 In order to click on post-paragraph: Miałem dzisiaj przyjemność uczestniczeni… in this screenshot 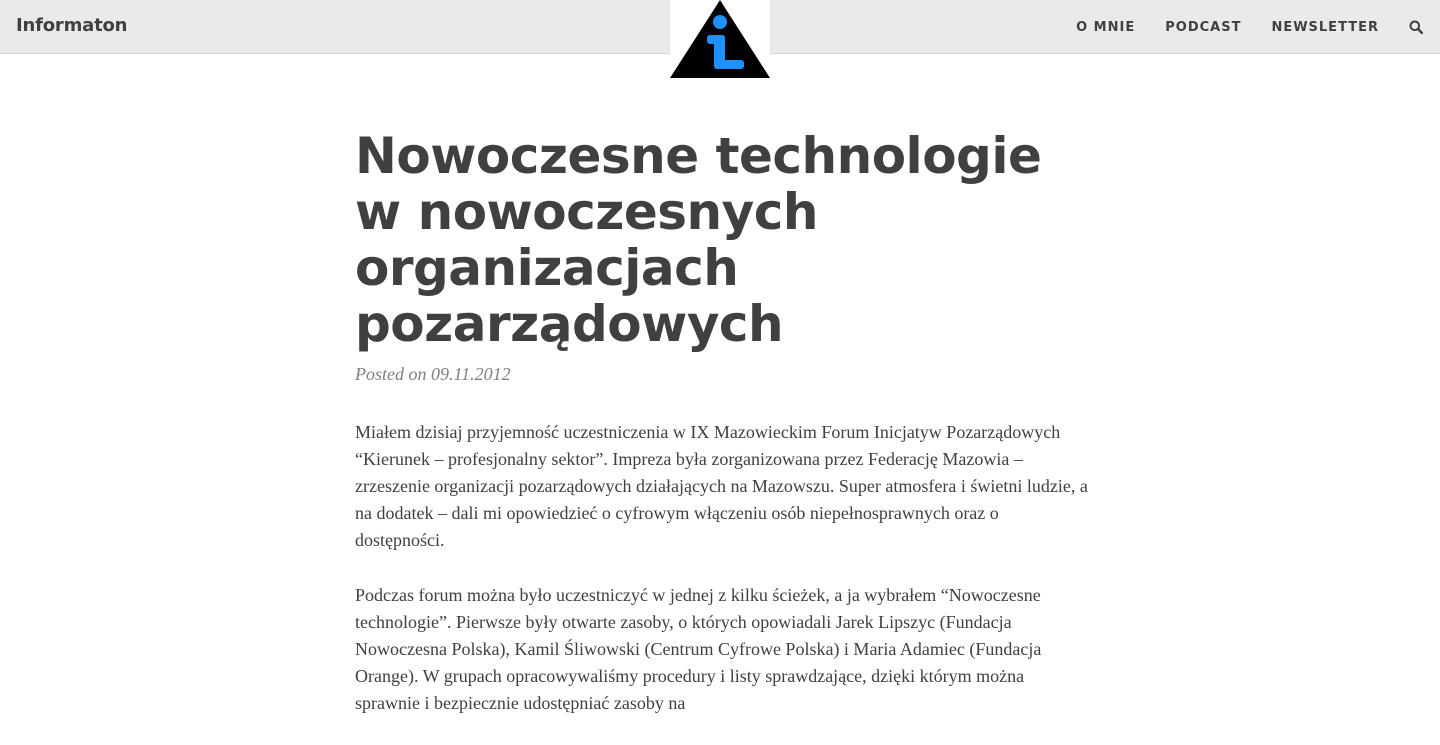, I will do `click(721, 486)`.